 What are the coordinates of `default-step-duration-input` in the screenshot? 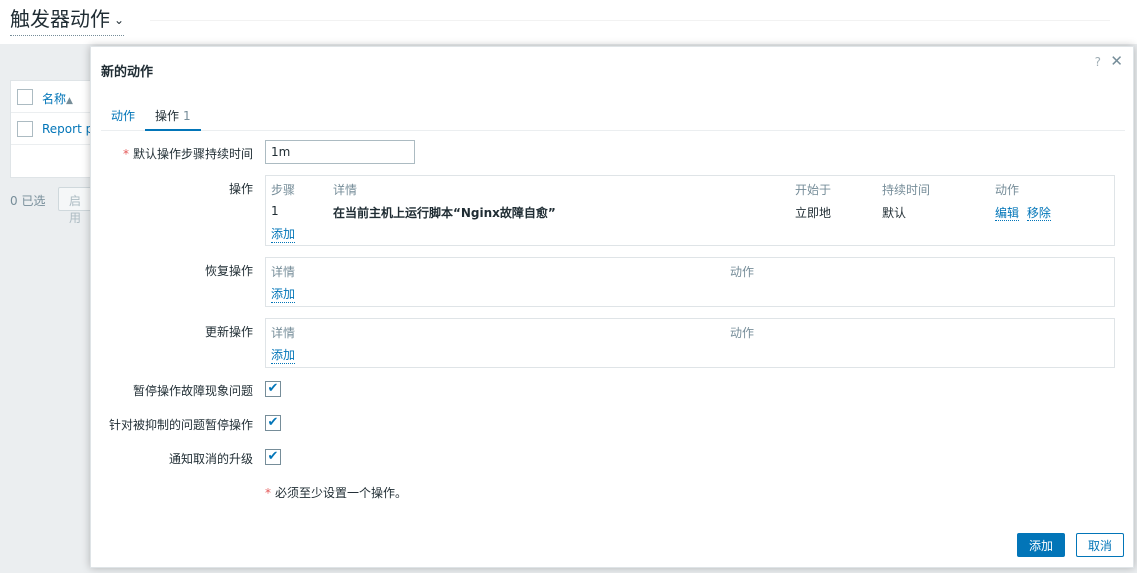 It's located at (340, 152).